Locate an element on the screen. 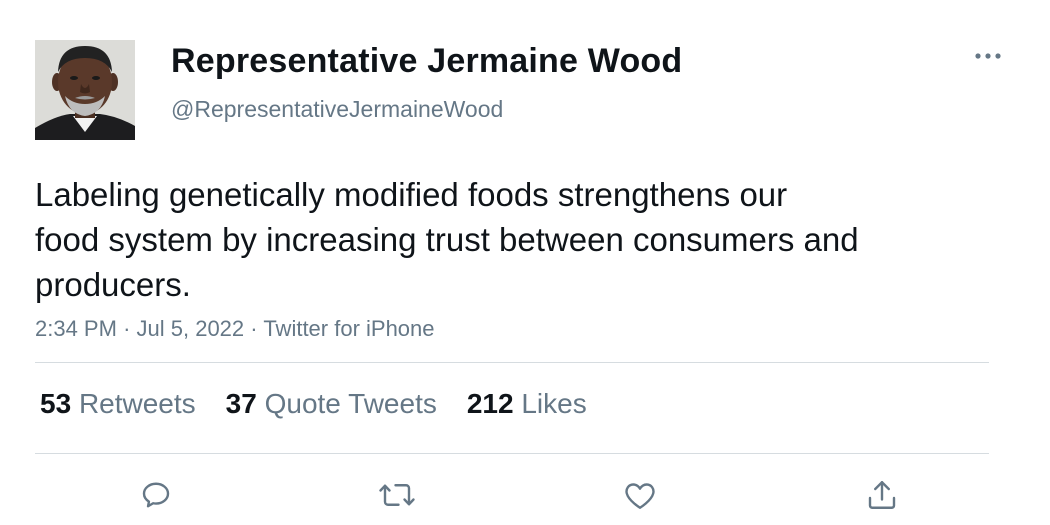 This screenshot has height=525, width=1050. quote-tweets-stat: 37 Quote Tweets is located at coordinates (331, 404).